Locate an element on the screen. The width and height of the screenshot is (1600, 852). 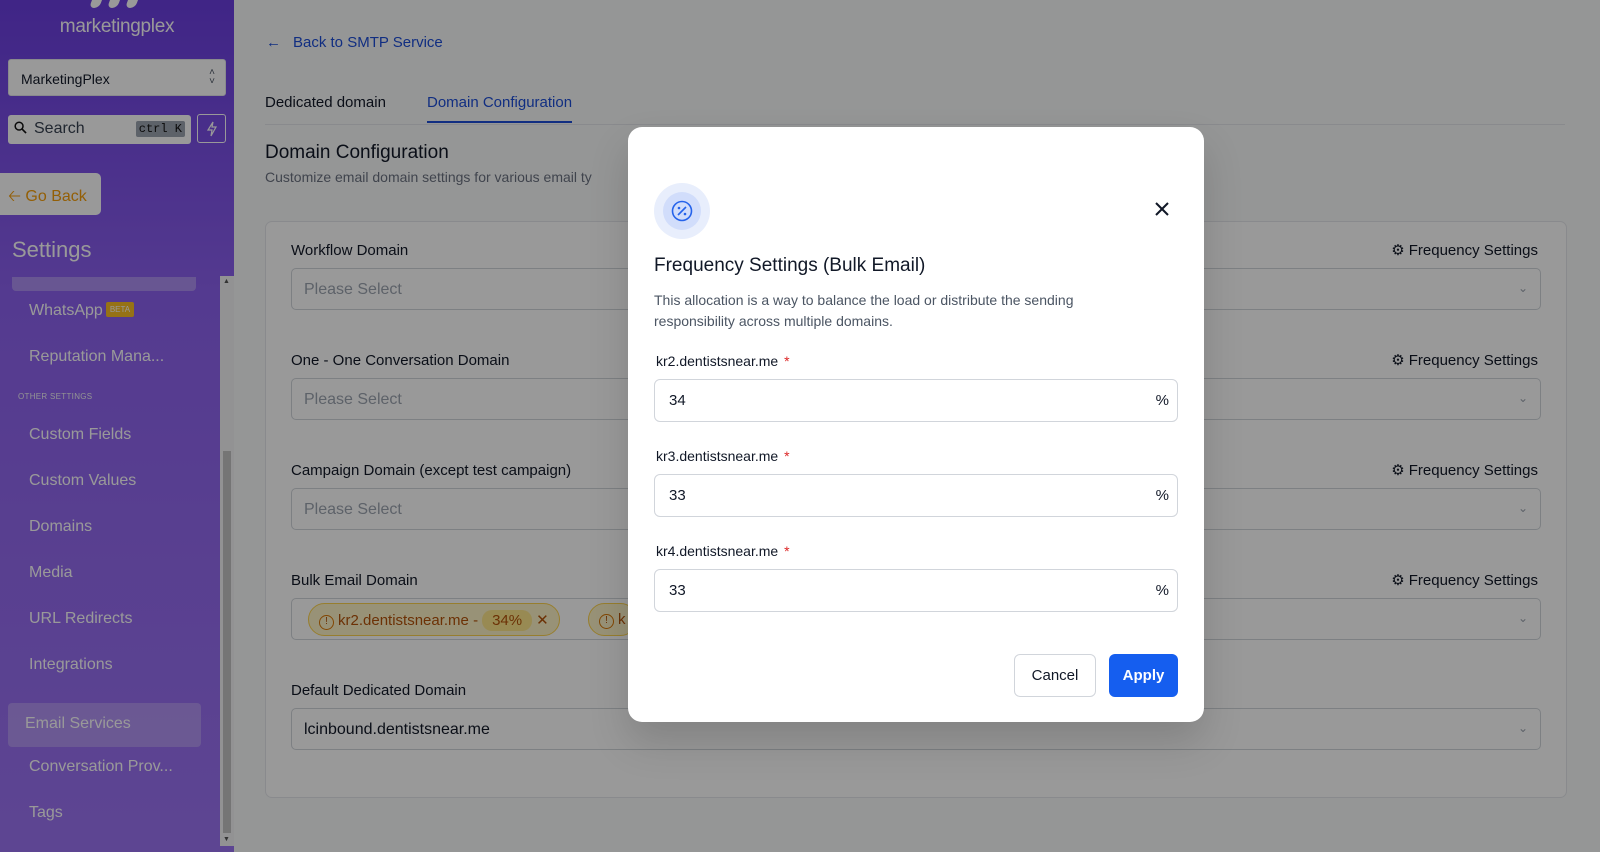
domain-2-label: kr3.dentistsnear.me * is located at coordinates (723, 456).